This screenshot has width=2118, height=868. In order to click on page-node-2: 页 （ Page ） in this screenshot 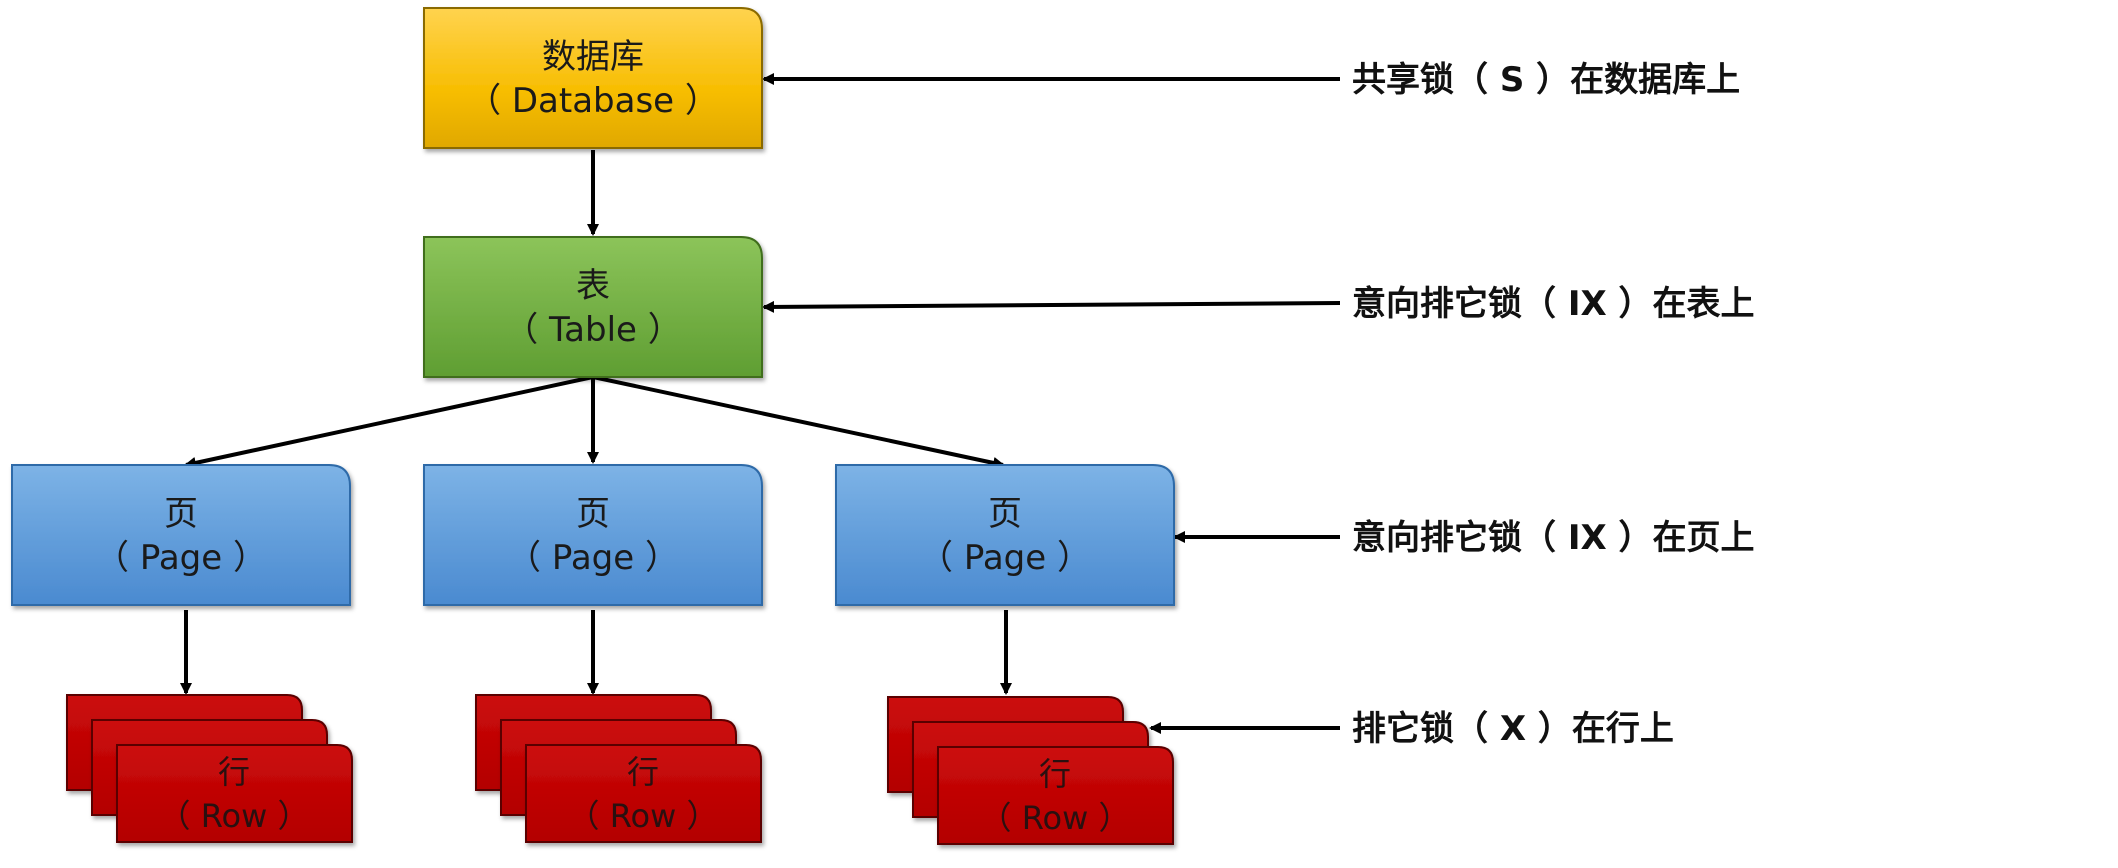, I will do `click(593, 535)`.